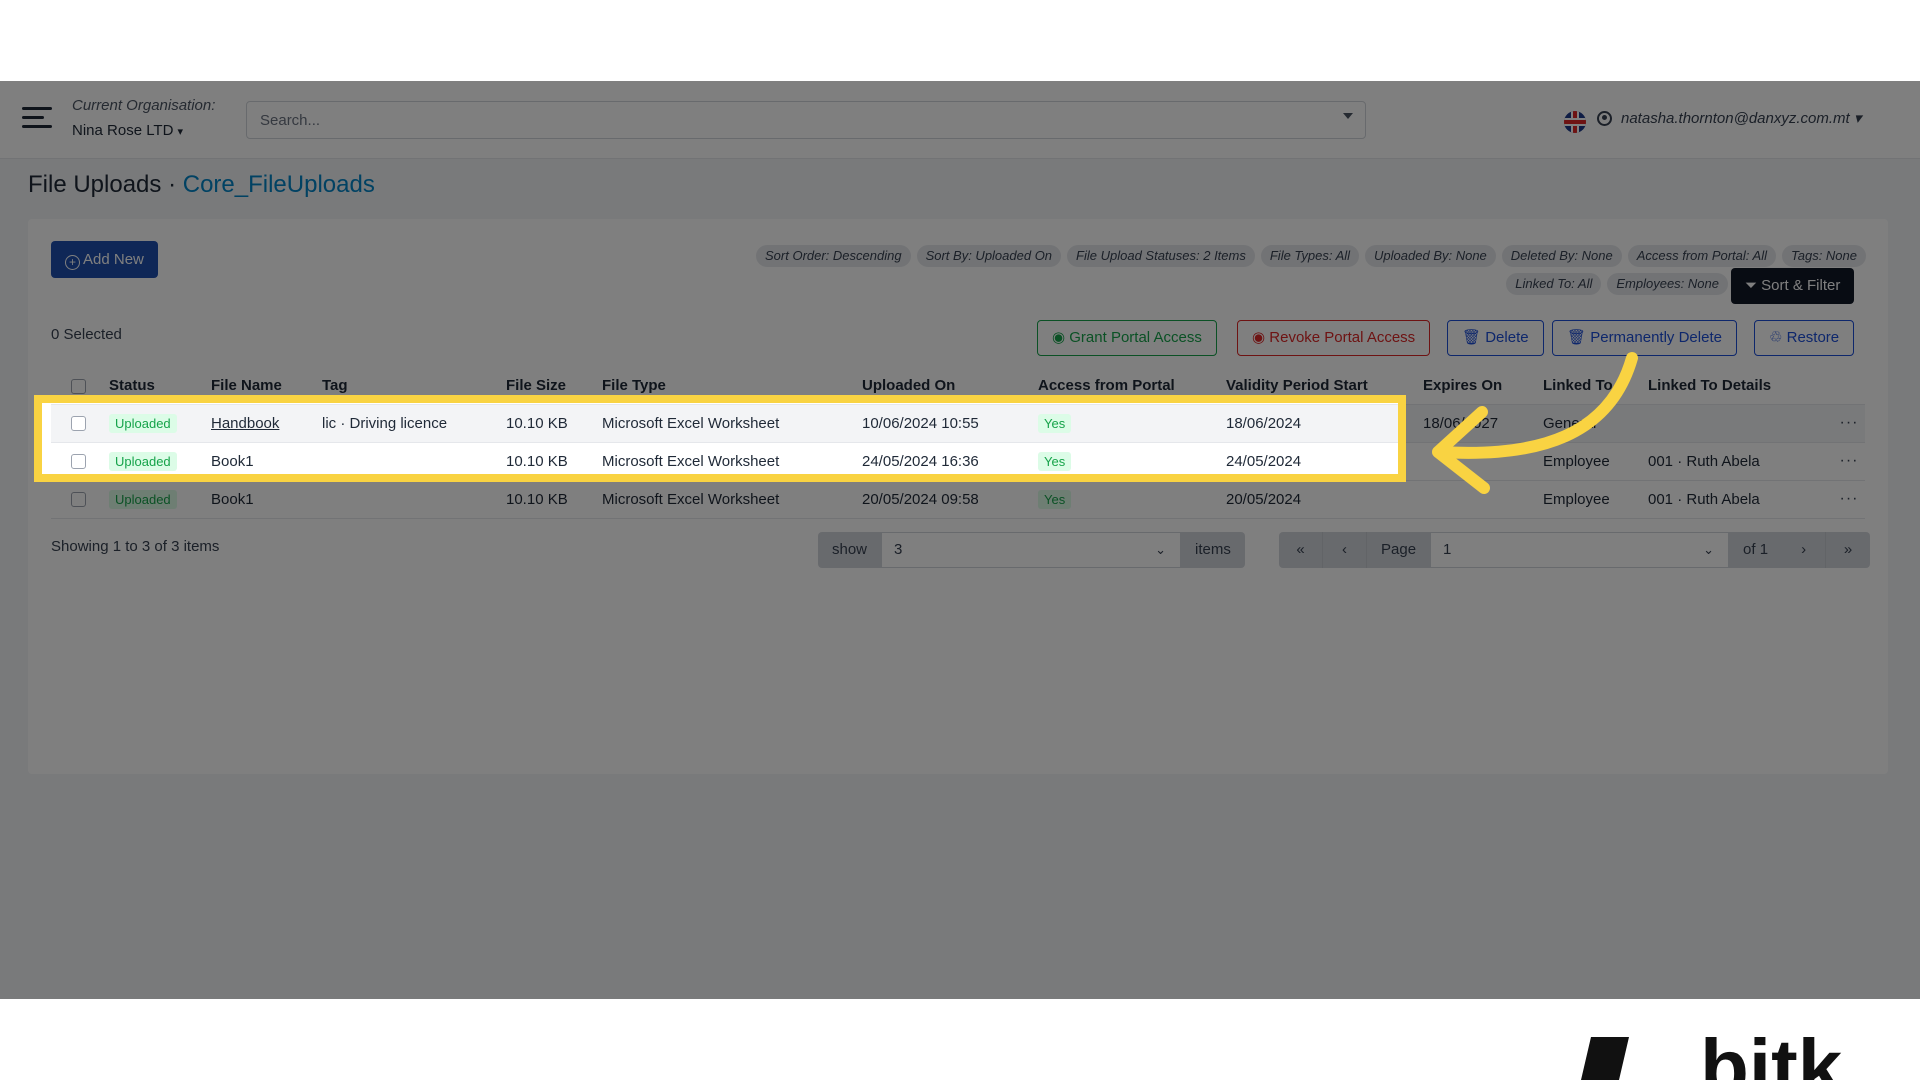  Describe the element at coordinates (143, 499) in the screenshot. I see `status-badge: Uploaded` at that location.